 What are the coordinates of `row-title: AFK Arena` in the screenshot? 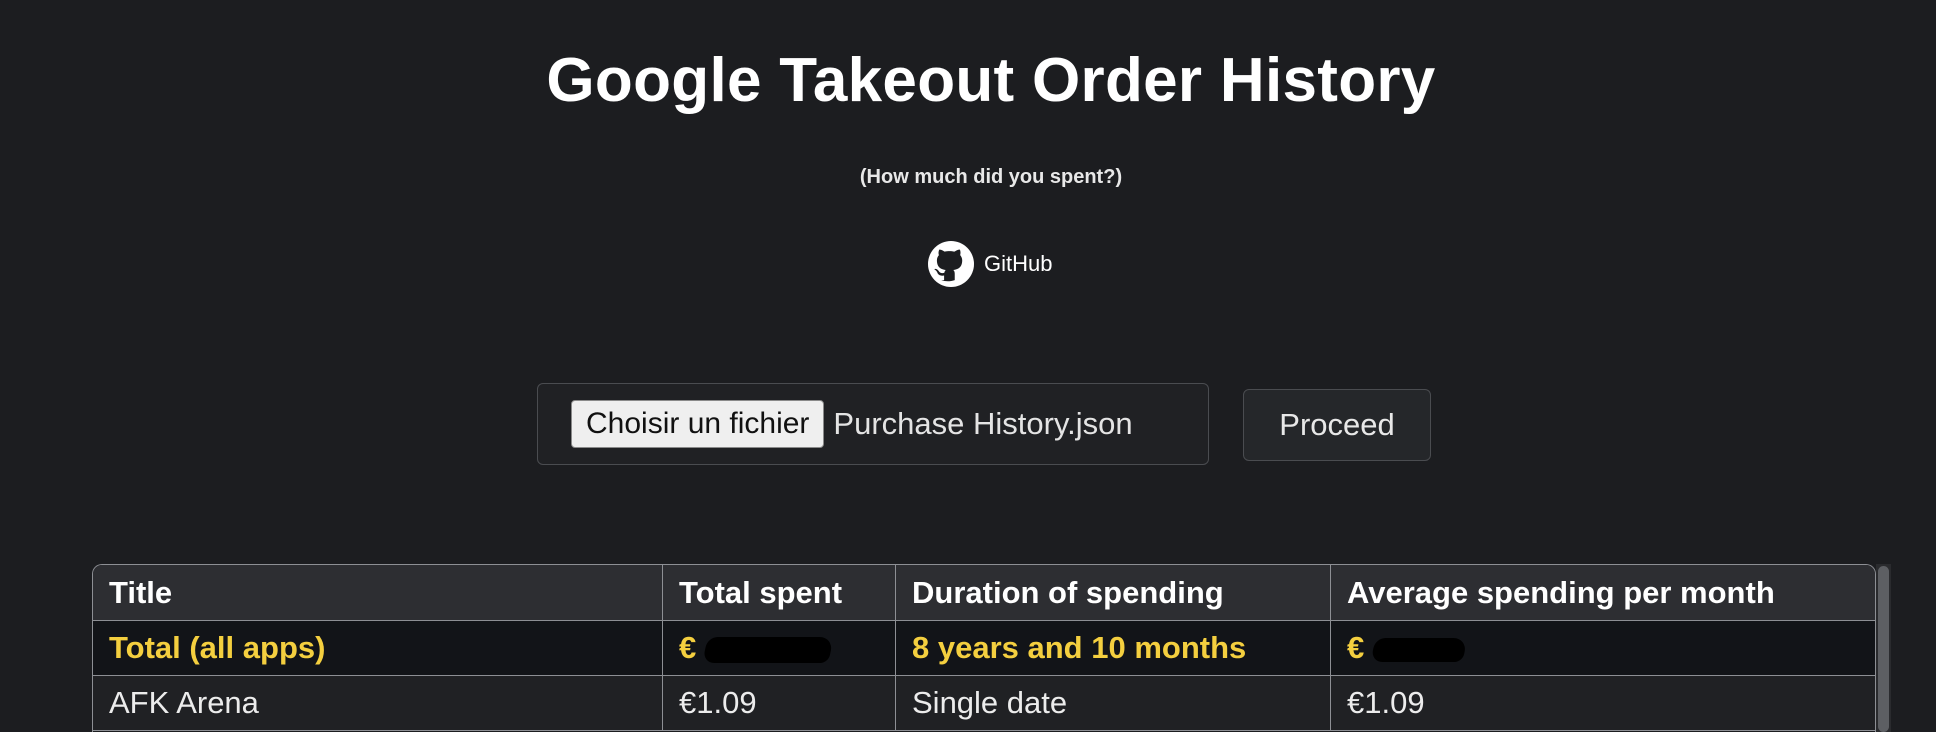 It's located at (378, 703).